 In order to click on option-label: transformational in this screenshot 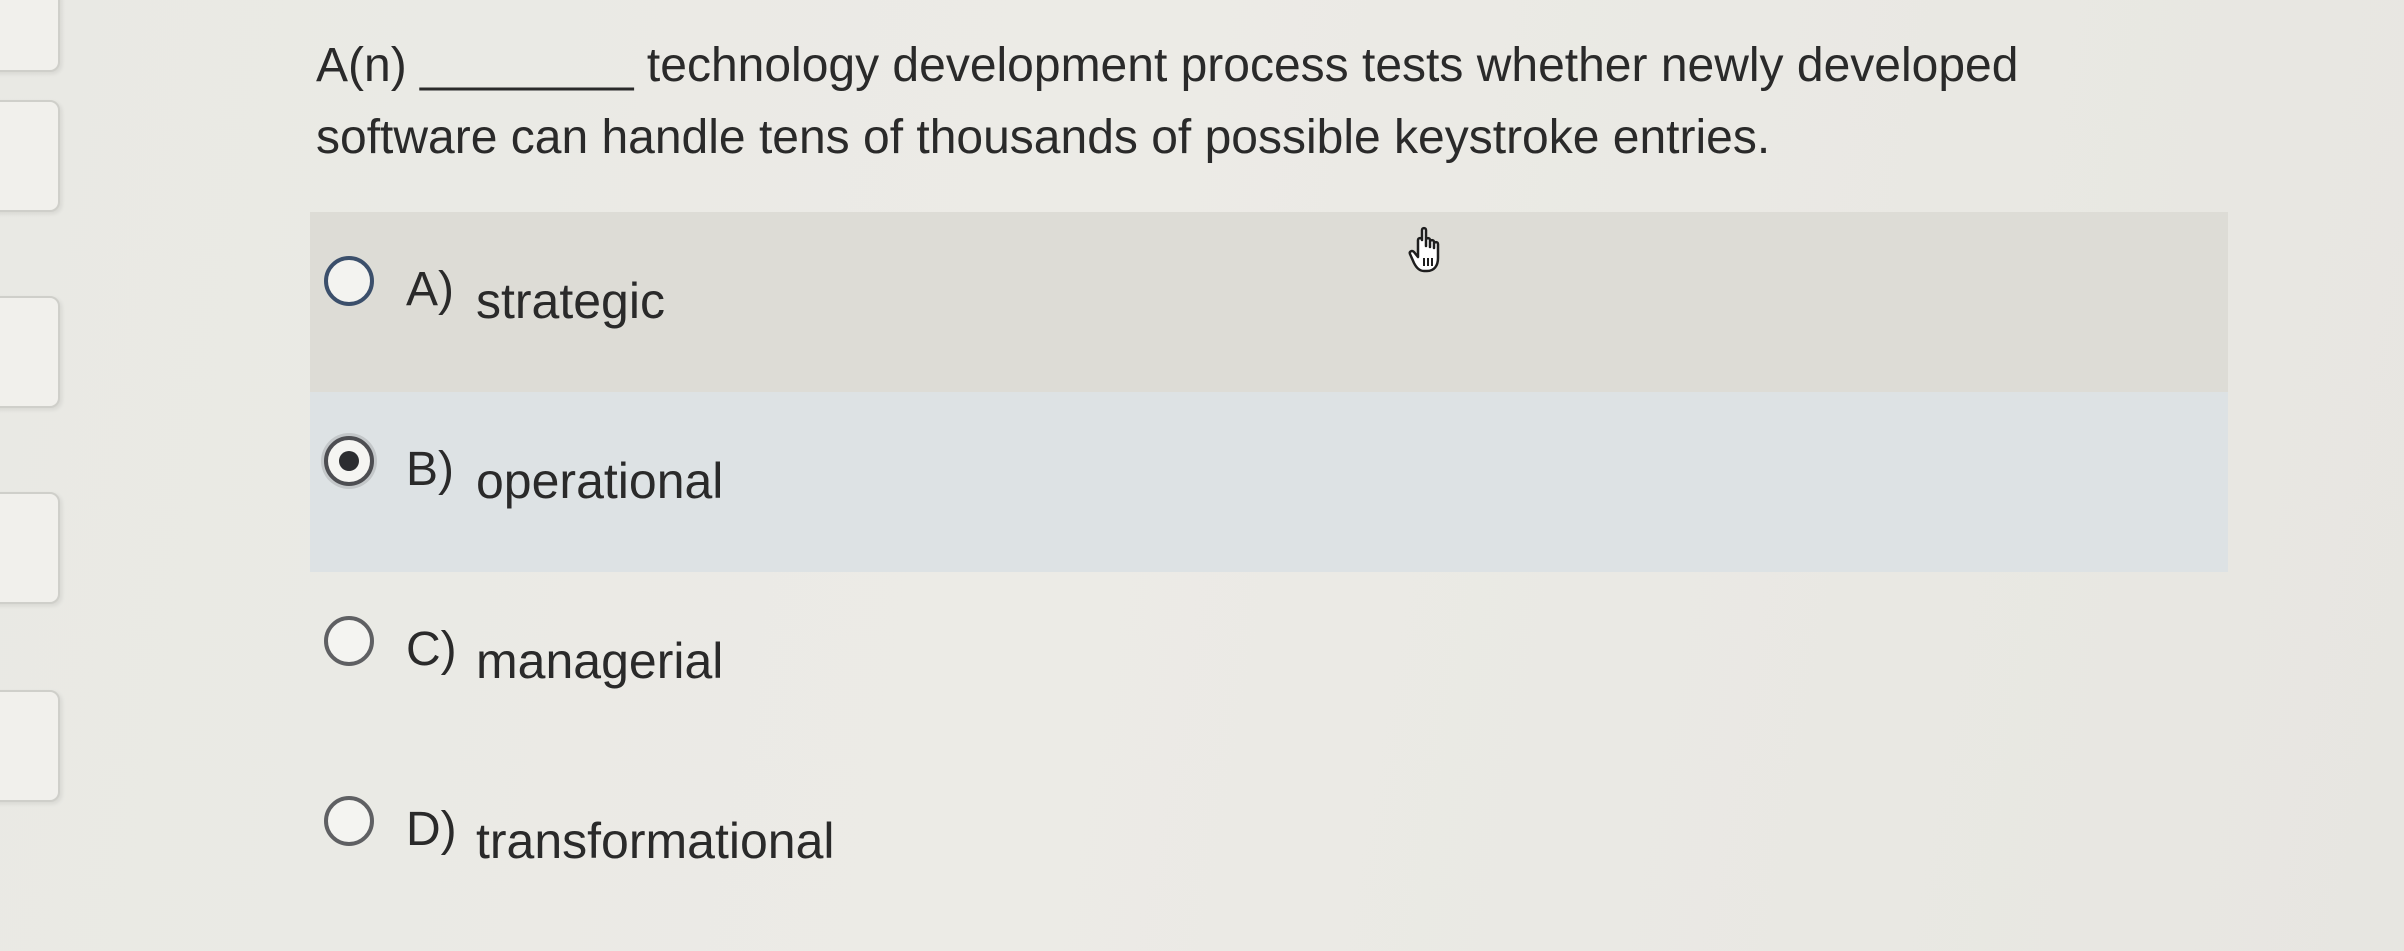, I will do `click(655, 841)`.